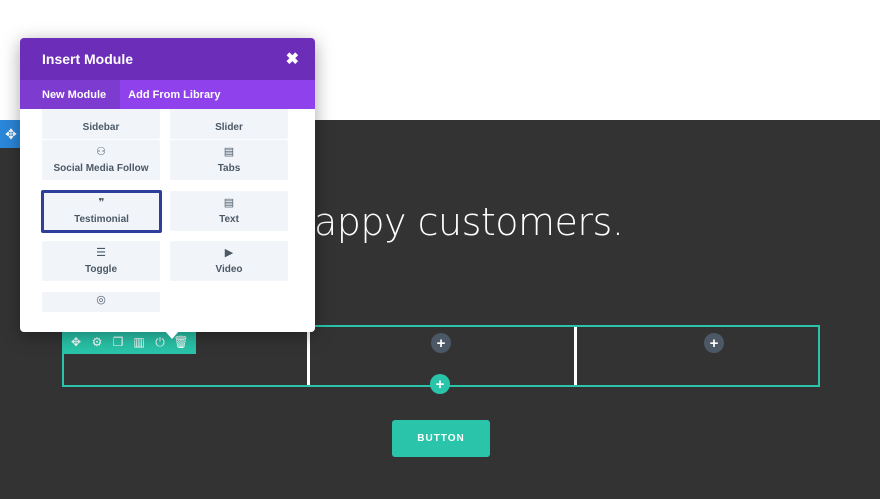  Describe the element at coordinates (292, 59) in the screenshot. I see `close-icon: ✖` at that location.